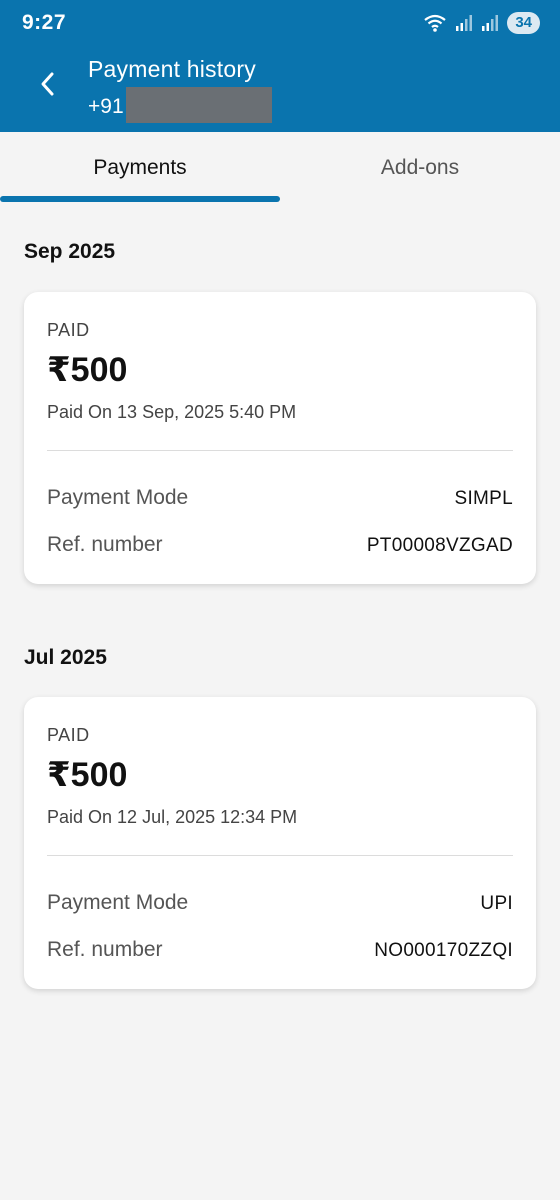  I want to click on phone-number: +91, so click(180, 105).